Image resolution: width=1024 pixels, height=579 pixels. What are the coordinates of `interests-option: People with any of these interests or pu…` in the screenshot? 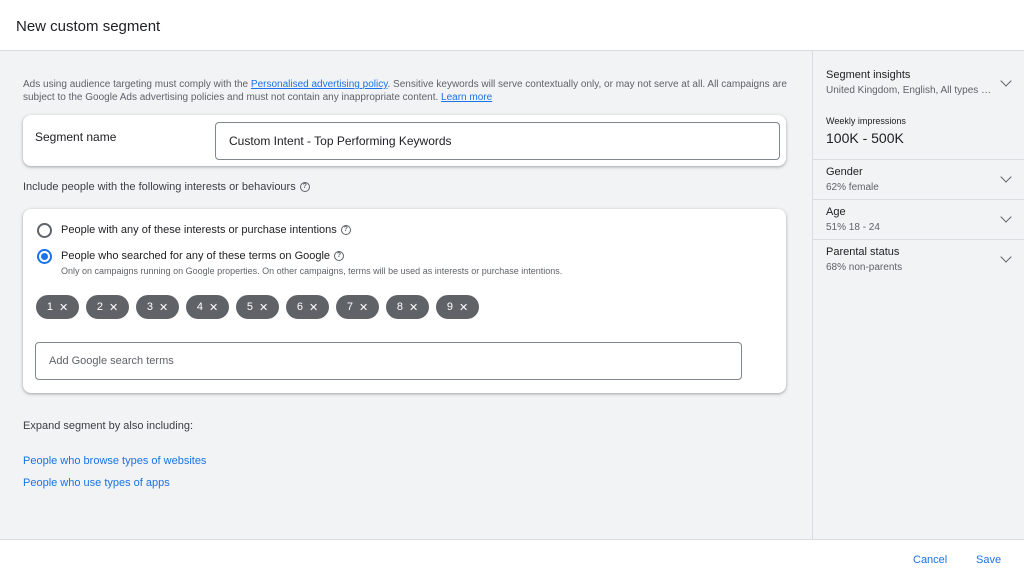 It's located at (206, 230).